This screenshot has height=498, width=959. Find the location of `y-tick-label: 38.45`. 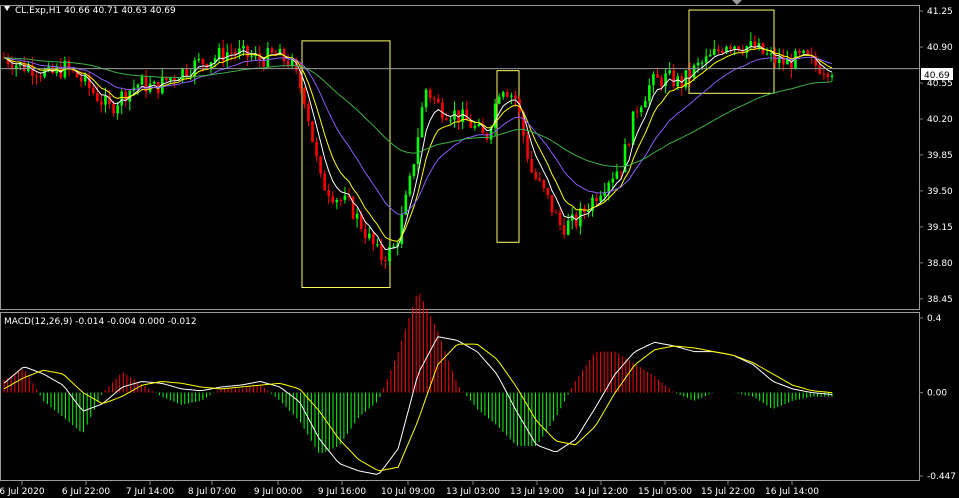

y-tick-label: 38.45 is located at coordinates (940, 300).